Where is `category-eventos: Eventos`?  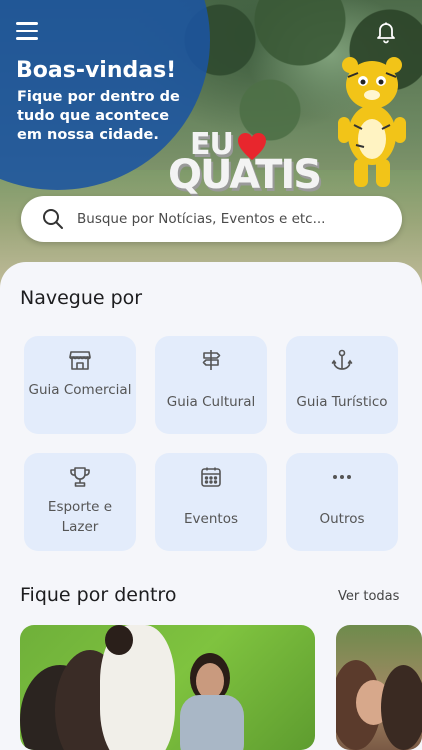 category-eventos: Eventos is located at coordinates (211, 502).